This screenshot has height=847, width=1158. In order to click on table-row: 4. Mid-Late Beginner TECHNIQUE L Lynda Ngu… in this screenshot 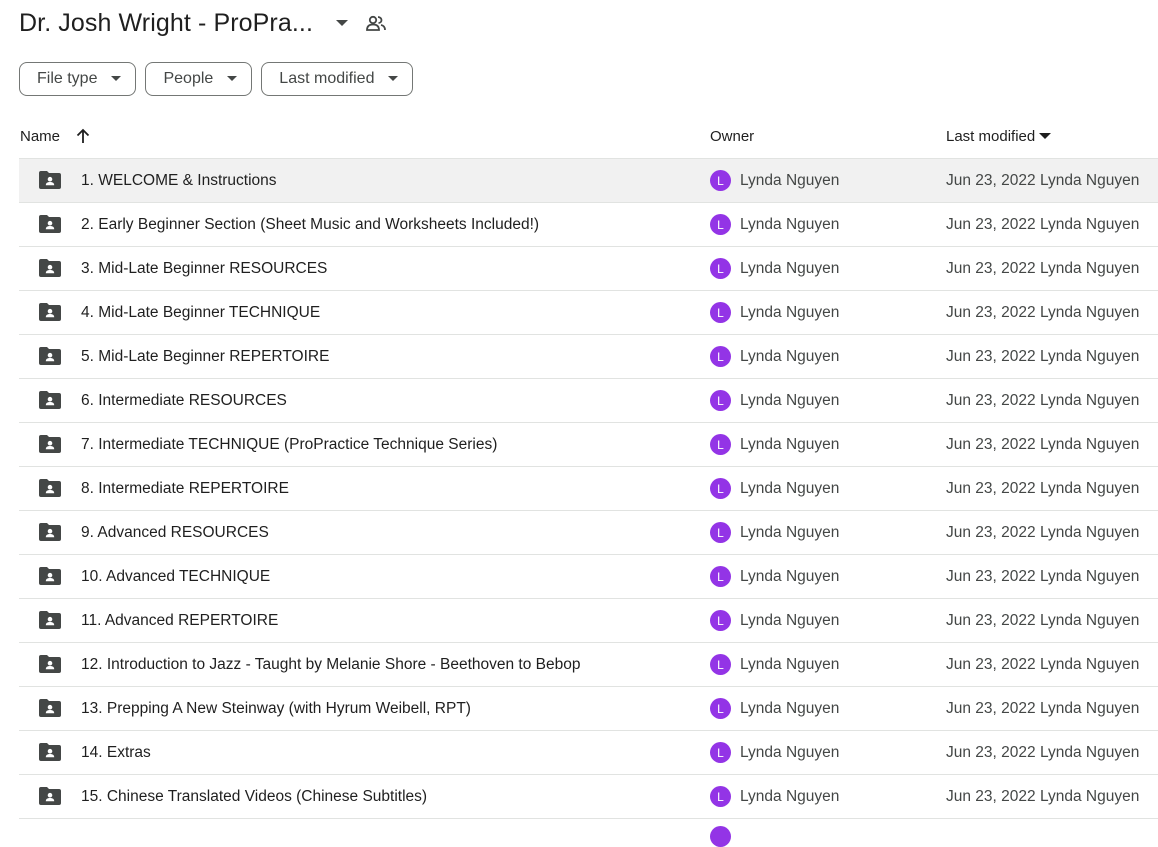, I will do `click(588, 313)`.